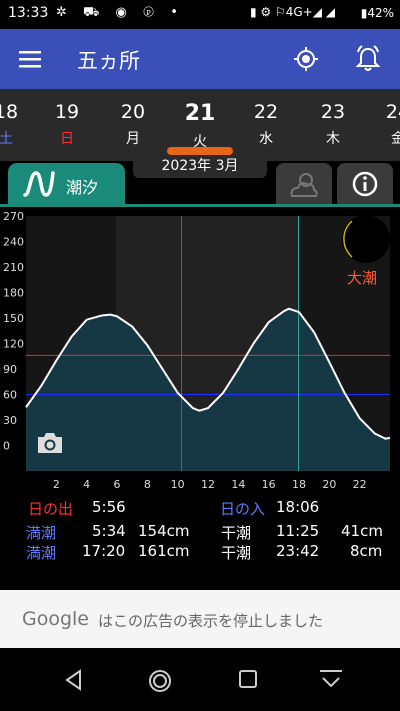  I want to click on date-weekday: 土, so click(6, 139).